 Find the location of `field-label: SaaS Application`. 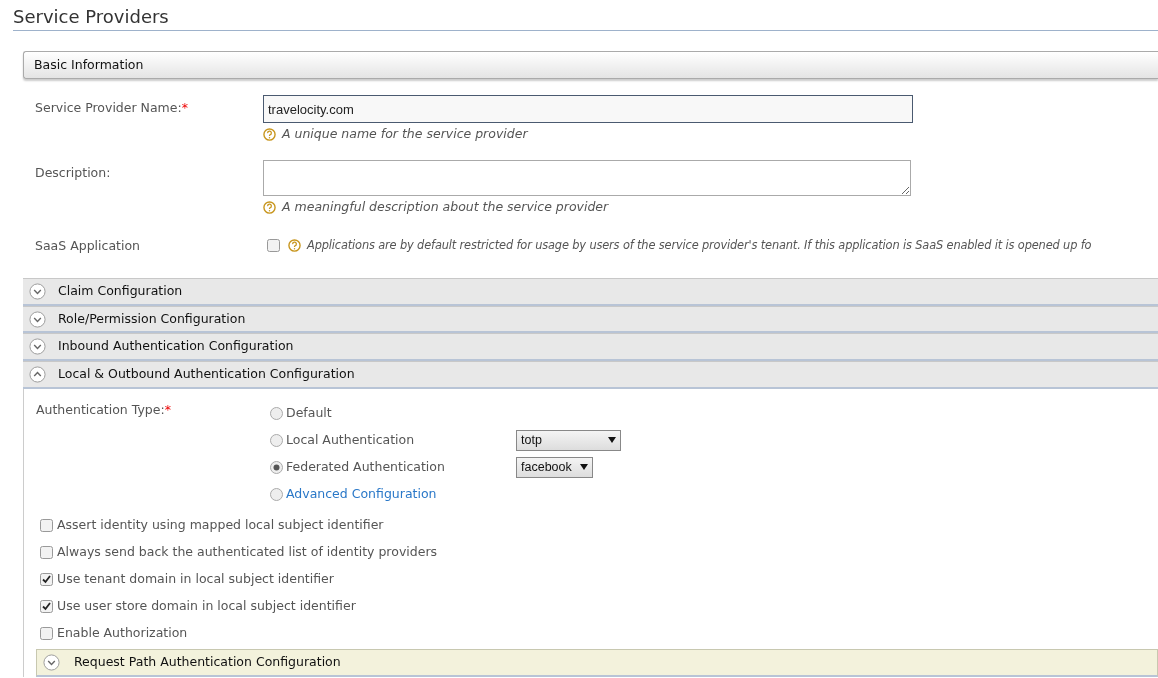

field-label: SaaS Application is located at coordinates (88, 245).